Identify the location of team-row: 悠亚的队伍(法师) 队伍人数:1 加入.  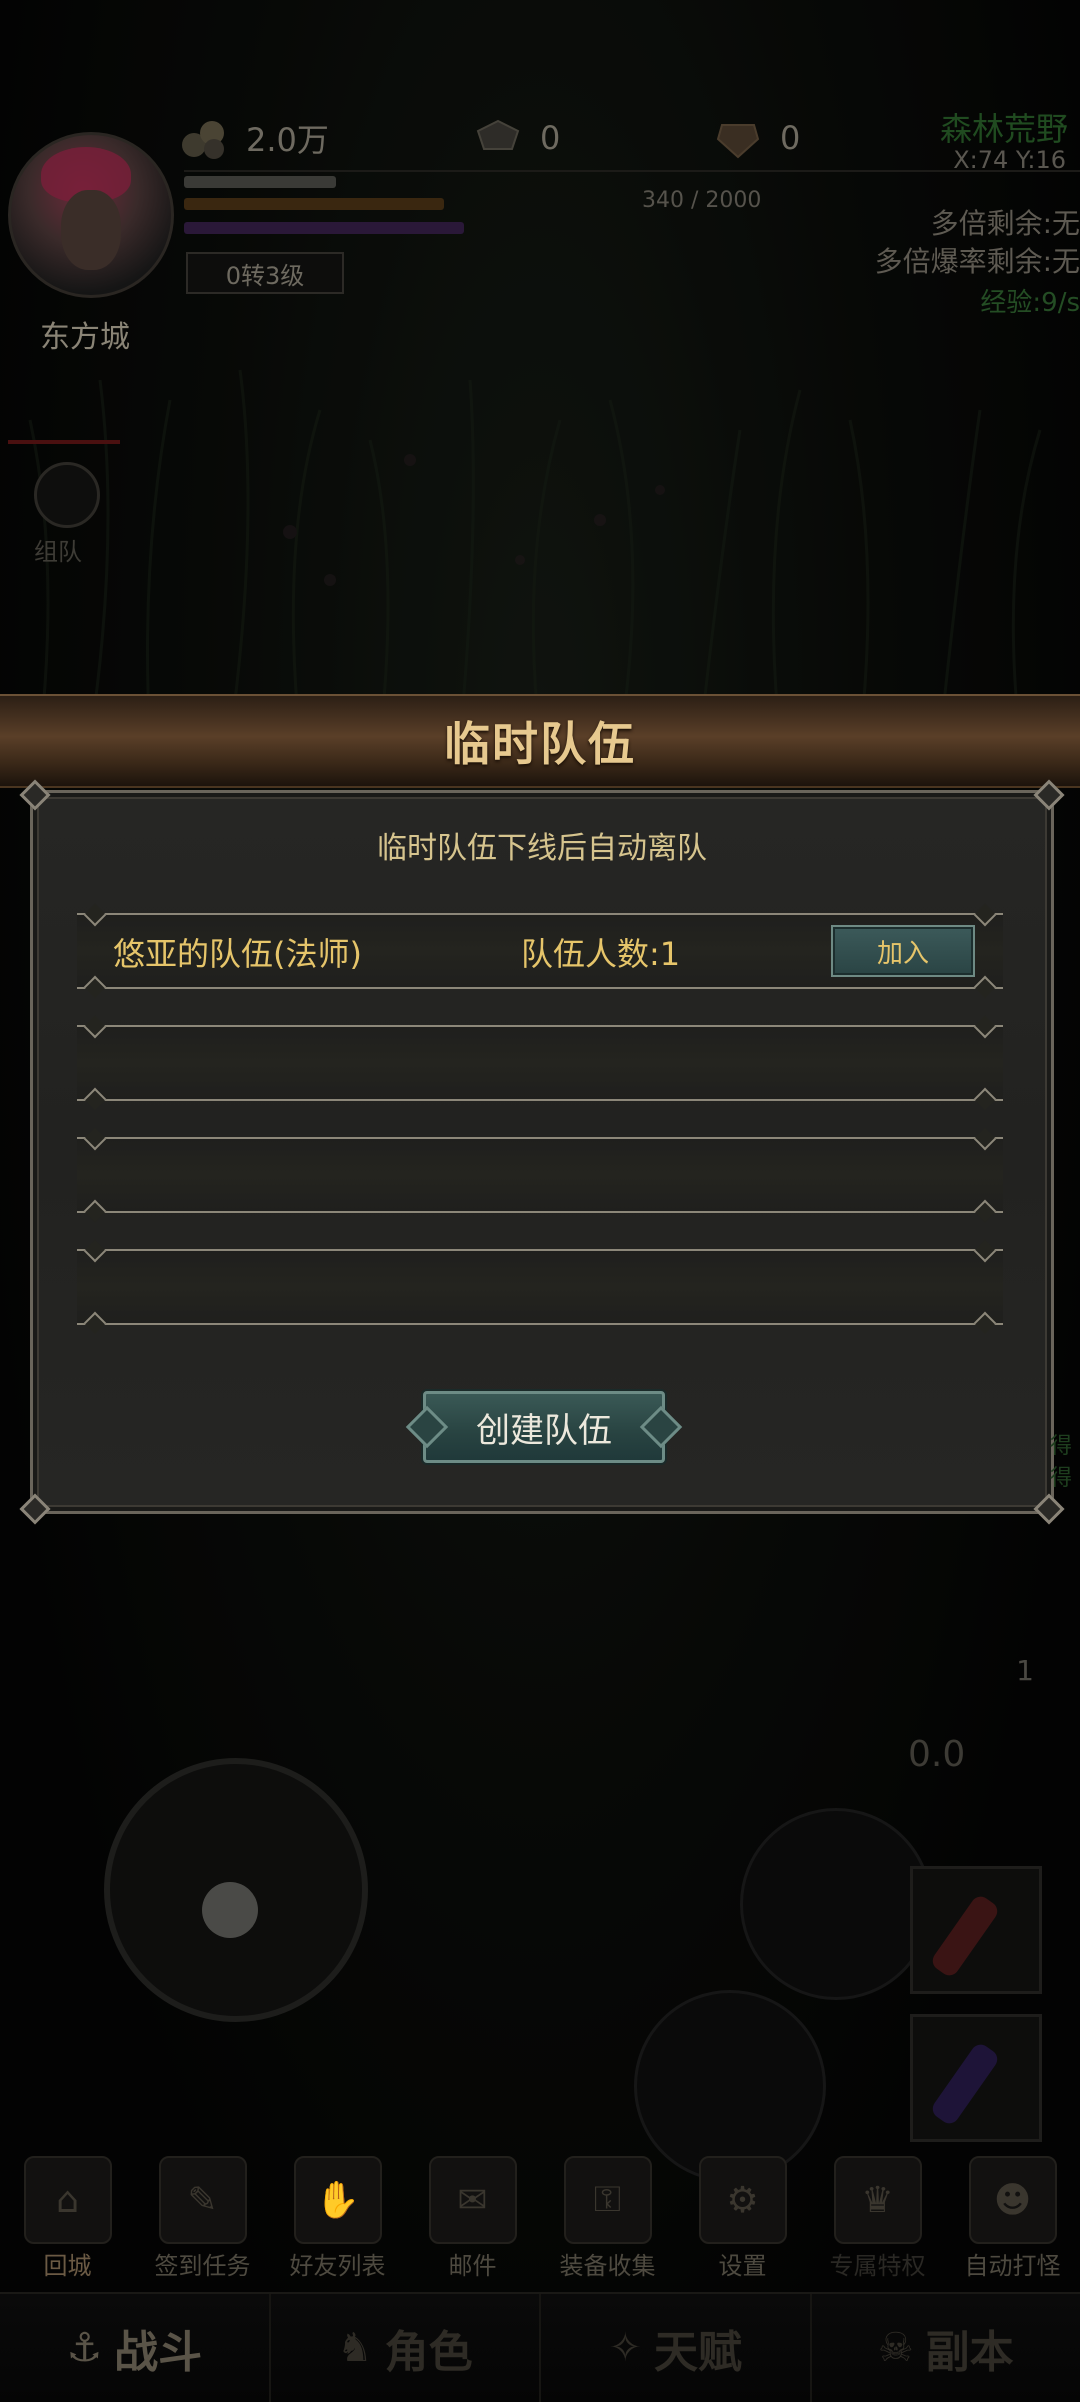
(540, 951).